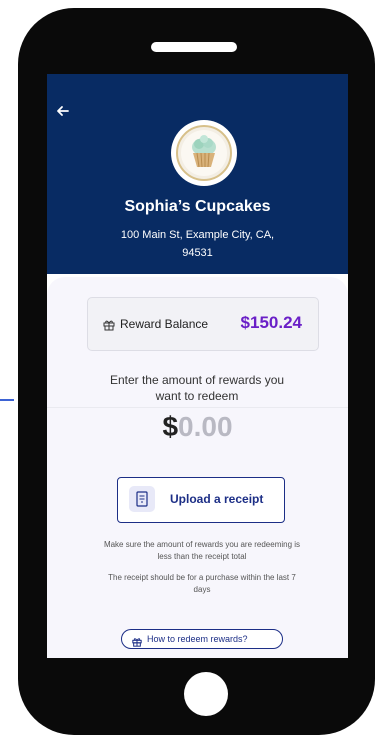 The height and width of the screenshot is (737, 377). I want to click on amount-input: $0.00, so click(197, 427).